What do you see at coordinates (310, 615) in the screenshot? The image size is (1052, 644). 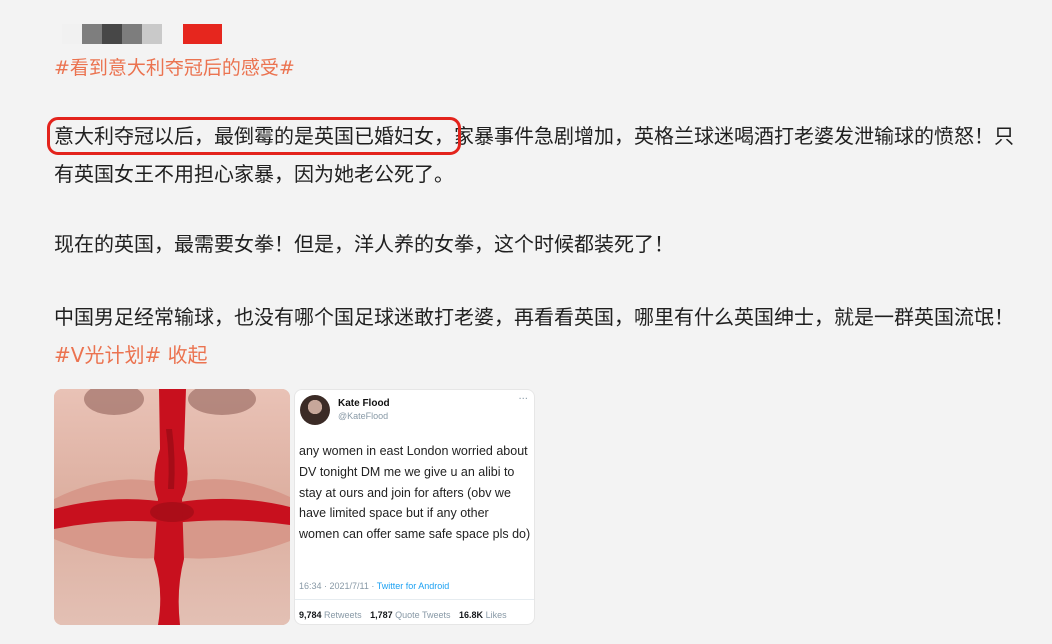 I see `retweets-count: 9,784` at bounding box center [310, 615].